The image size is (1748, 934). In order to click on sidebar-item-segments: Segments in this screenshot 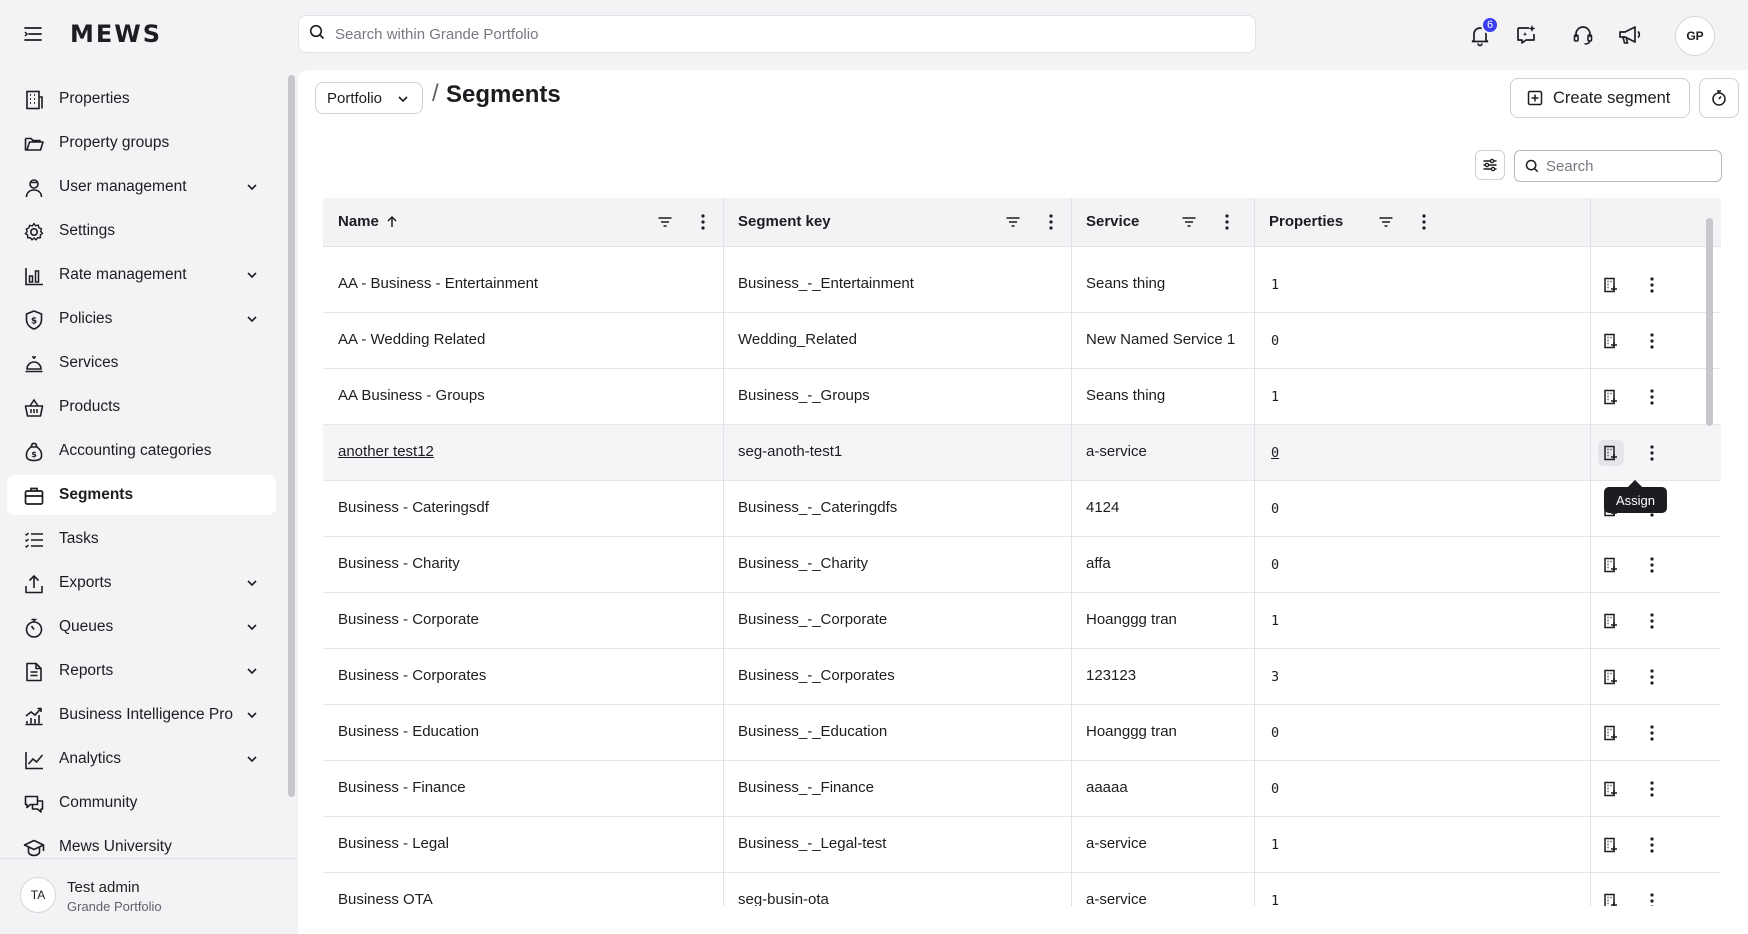, I will do `click(141, 495)`.